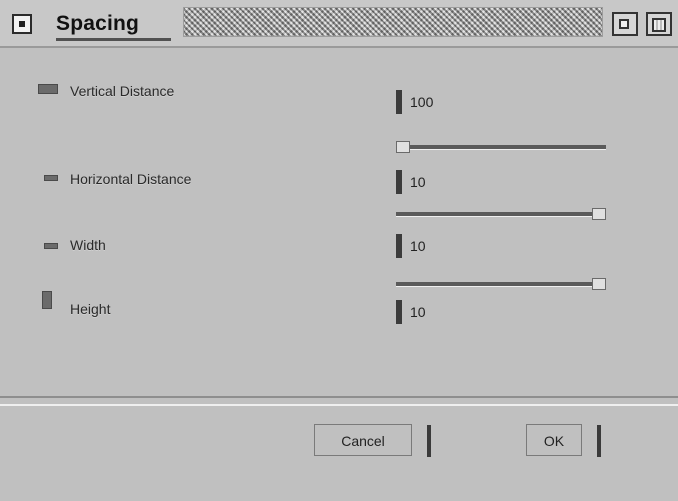 The height and width of the screenshot is (501, 678). What do you see at coordinates (48, 89) in the screenshot?
I see `vertical-distance-icon` at bounding box center [48, 89].